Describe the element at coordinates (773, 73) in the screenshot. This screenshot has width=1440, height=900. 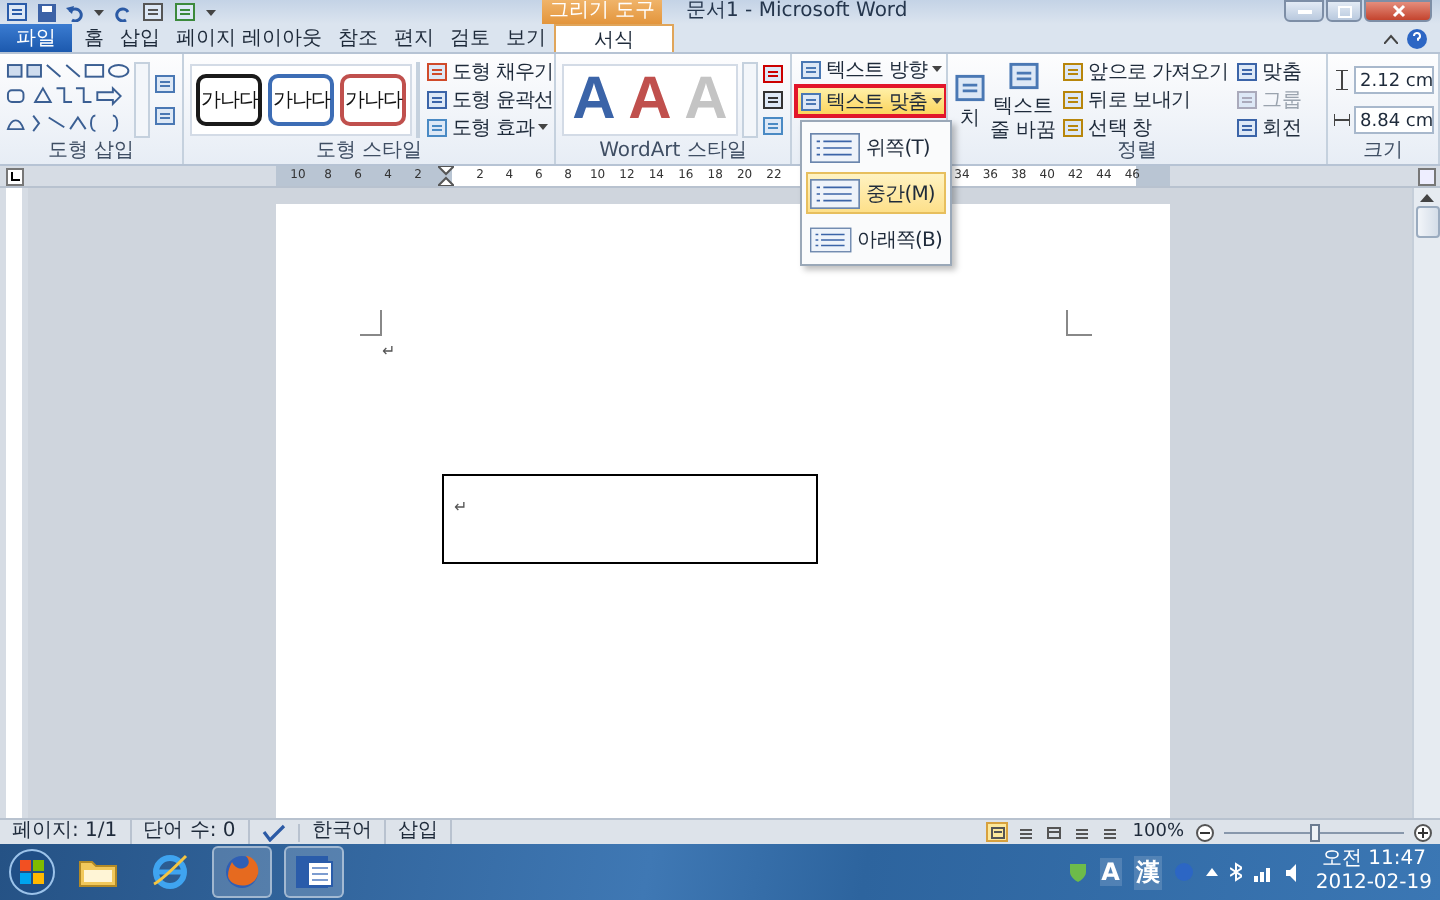
I see `text-fill-icon` at that location.